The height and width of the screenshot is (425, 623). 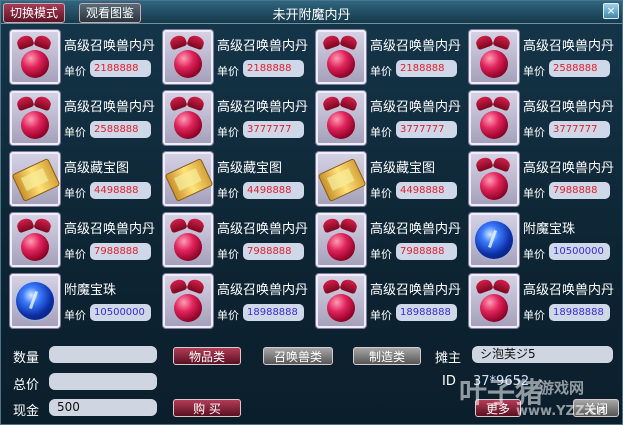 What do you see at coordinates (426, 68) in the screenshot?
I see `item-price: 2188888` at bounding box center [426, 68].